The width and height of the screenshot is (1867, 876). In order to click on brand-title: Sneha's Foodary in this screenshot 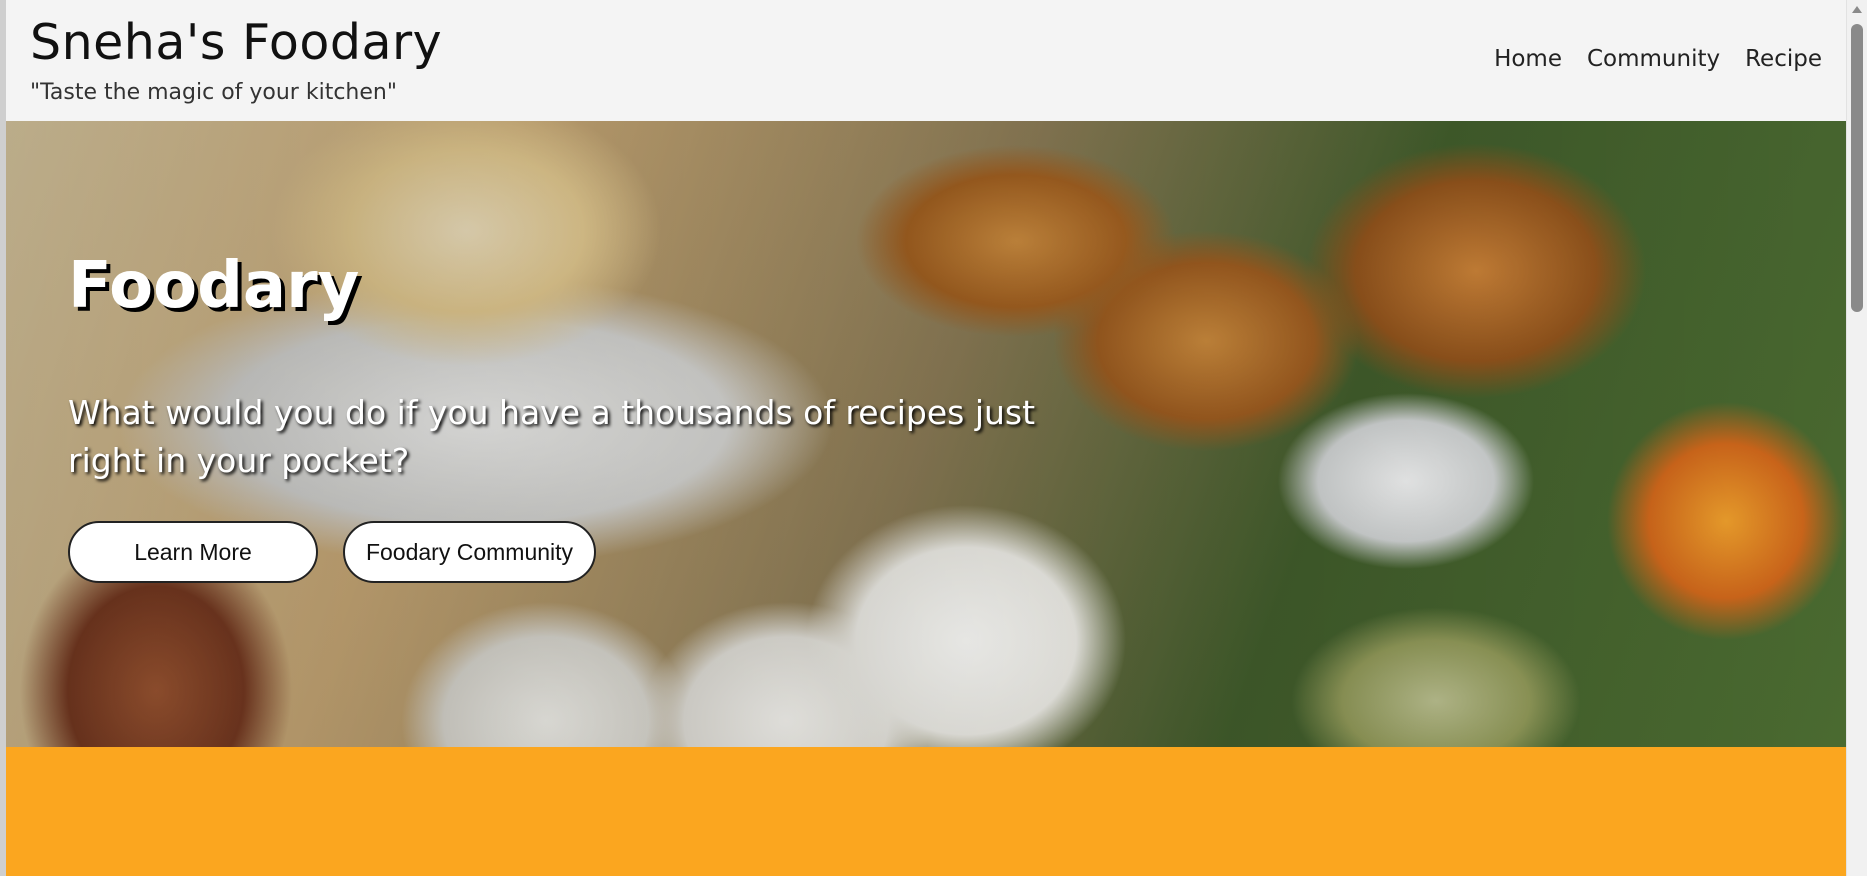, I will do `click(236, 42)`.